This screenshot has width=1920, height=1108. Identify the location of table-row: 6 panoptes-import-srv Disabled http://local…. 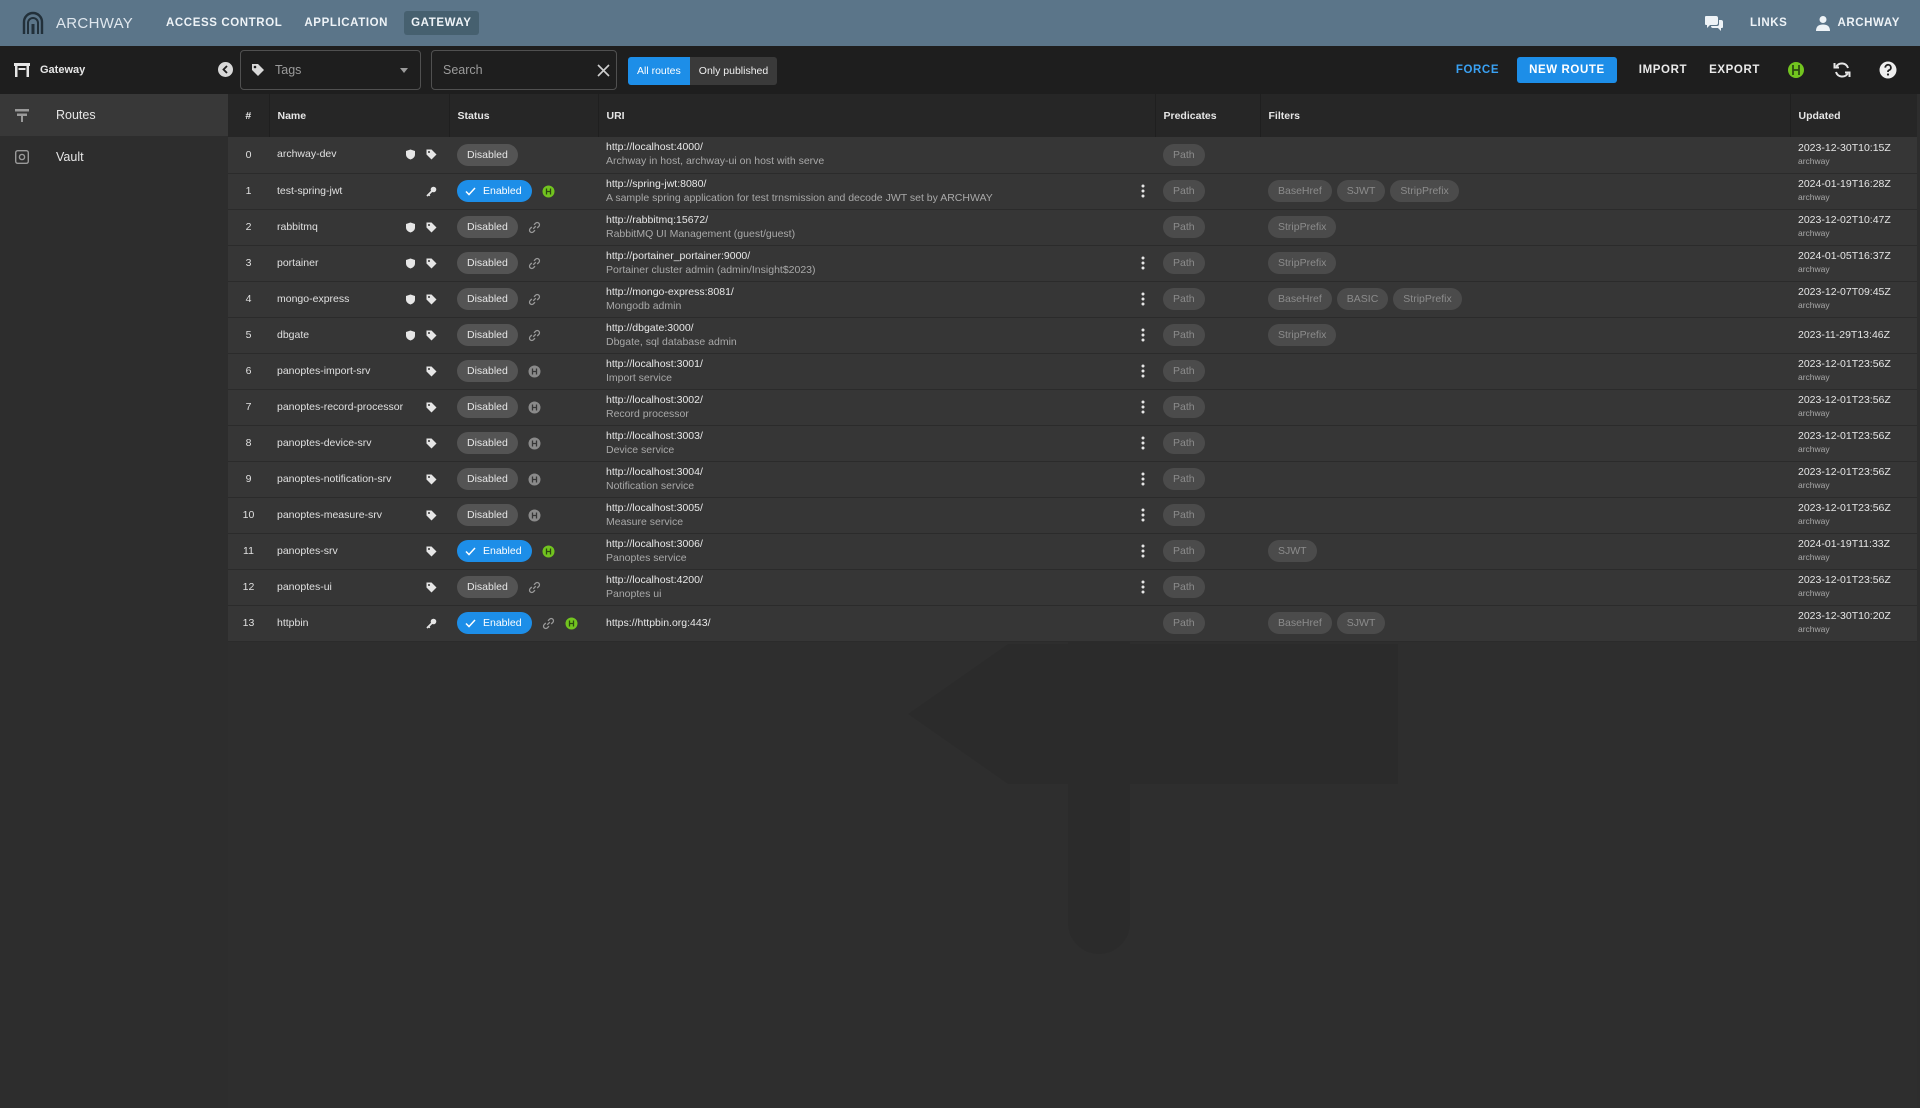
(1072, 371).